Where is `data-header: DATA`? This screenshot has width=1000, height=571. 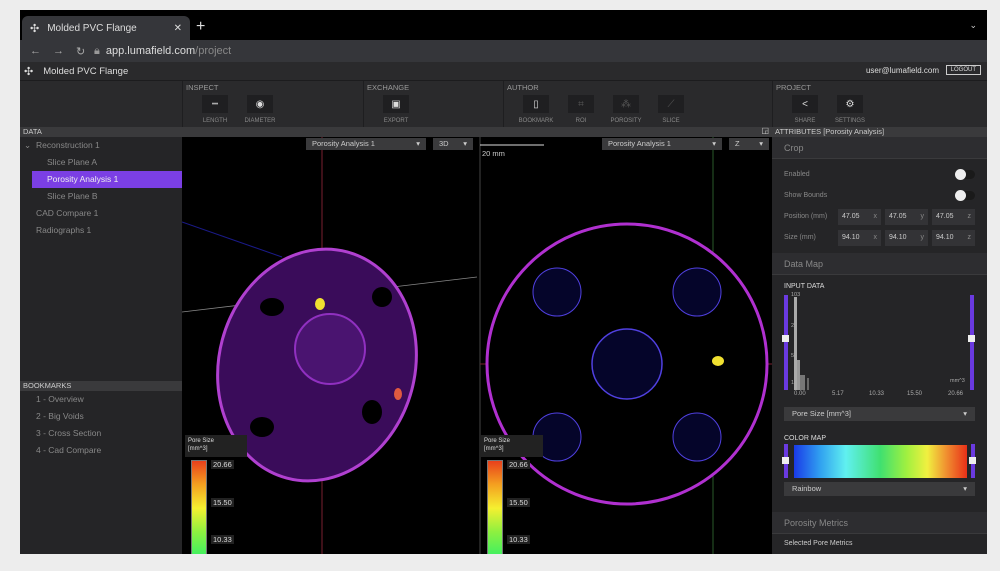
data-header: DATA is located at coordinates (101, 132).